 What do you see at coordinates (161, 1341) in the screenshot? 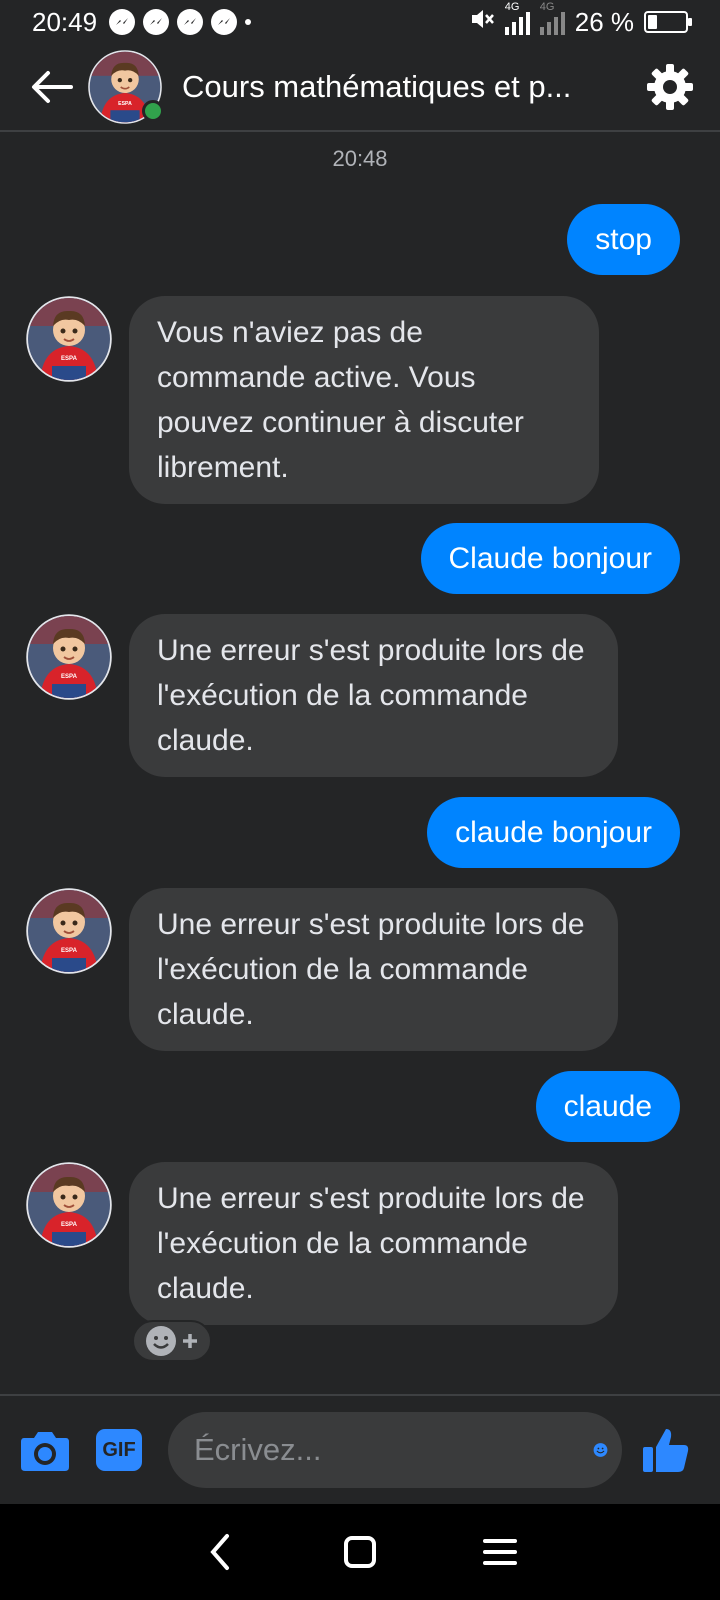
I see `smiley-icon` at bounding box center [161, 1341].